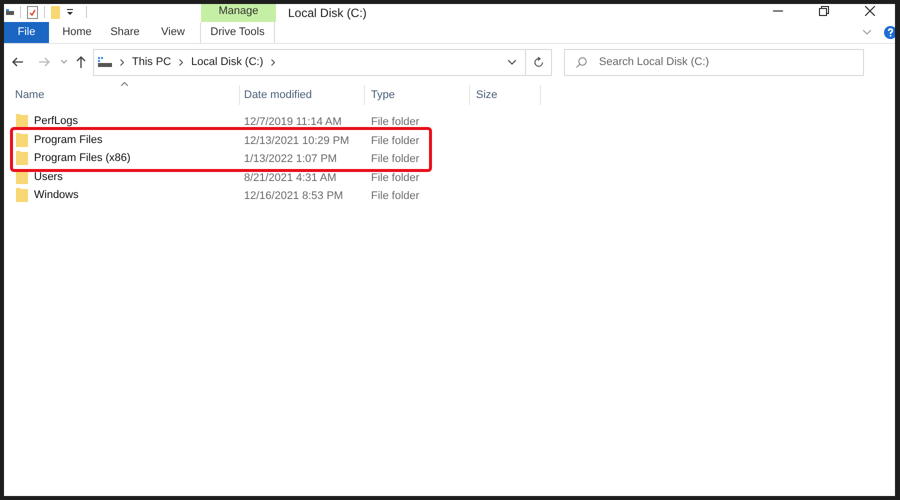 Image resolution: width=900 pixels, height=500 pixels. I want to click on context-group-label: Manage, so click(238, 13).